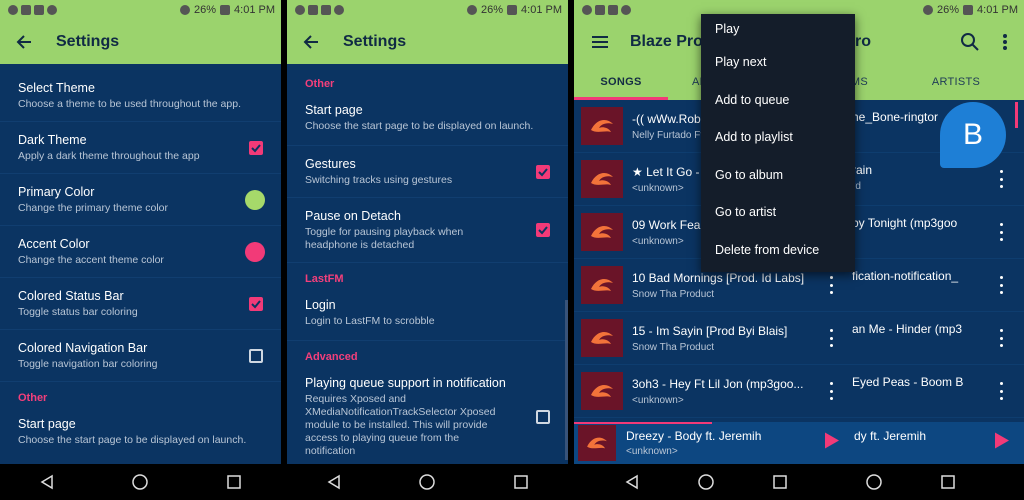 The image size is (1024, 500). What do you see at coordinates (1005, 42) in the screenshot?
I see `overflow-menu-icon` at bounding box center [1005, 42].